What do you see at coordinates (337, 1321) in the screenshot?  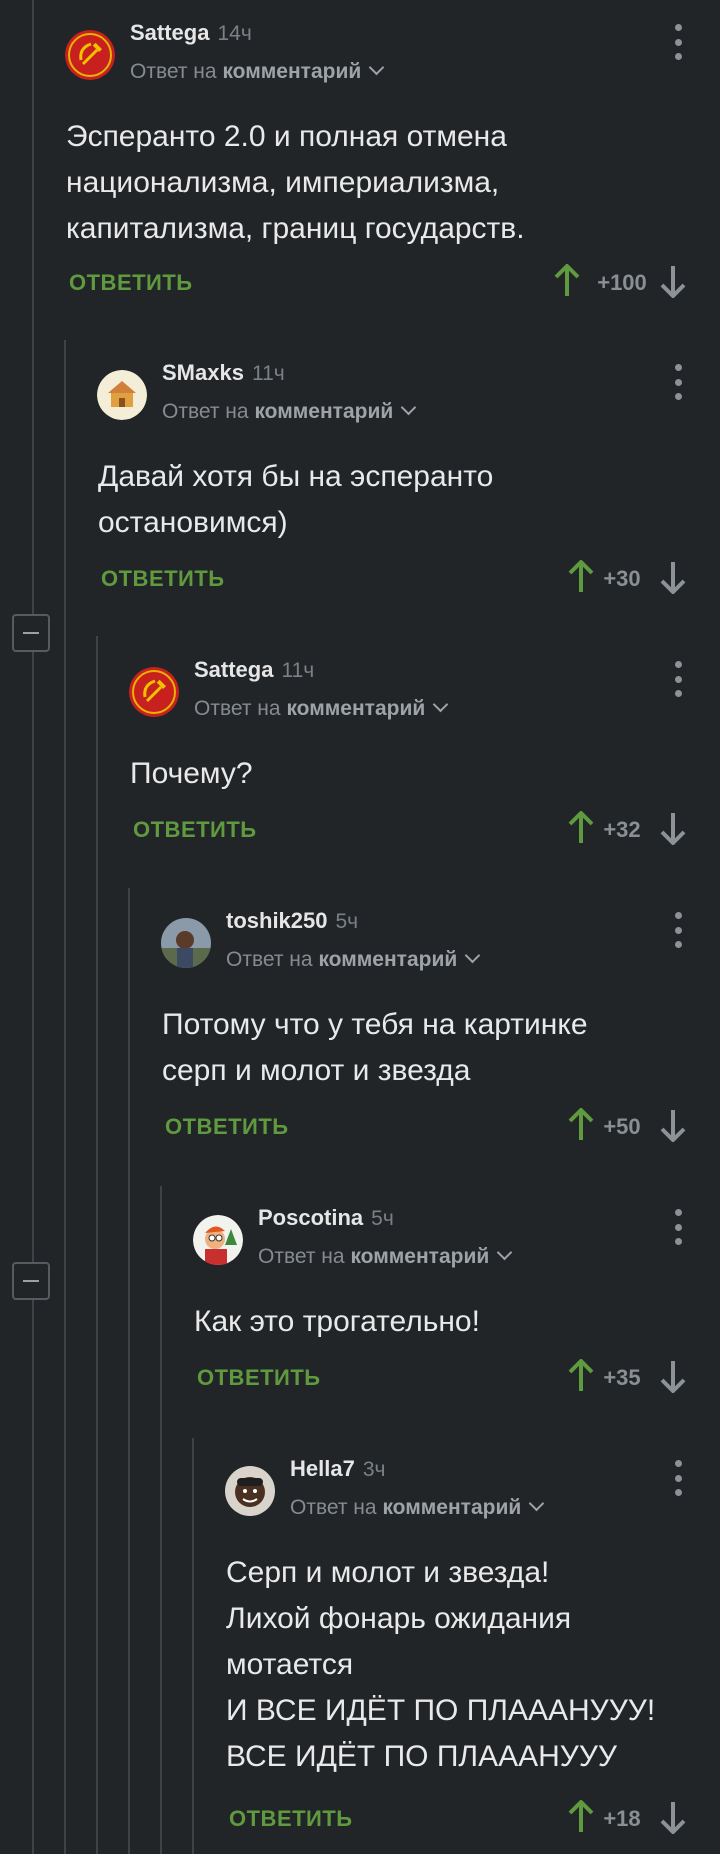 I see `comment-body: Как это трогательно!` at bounding box center [337, 1321].